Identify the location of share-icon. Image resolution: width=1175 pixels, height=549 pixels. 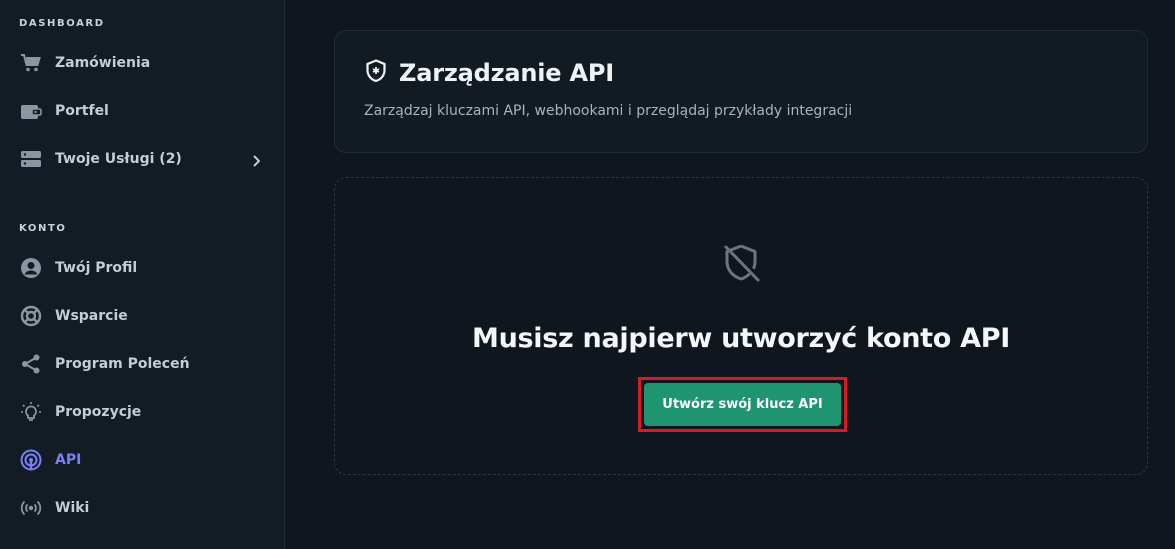
(31, 364).